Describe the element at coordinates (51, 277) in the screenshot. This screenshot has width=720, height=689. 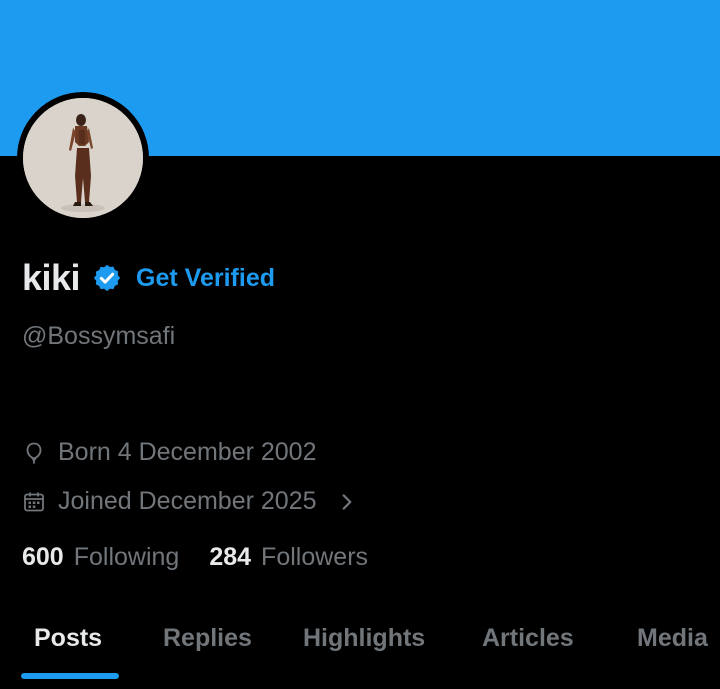
I see `display-name: kiki` at that location.